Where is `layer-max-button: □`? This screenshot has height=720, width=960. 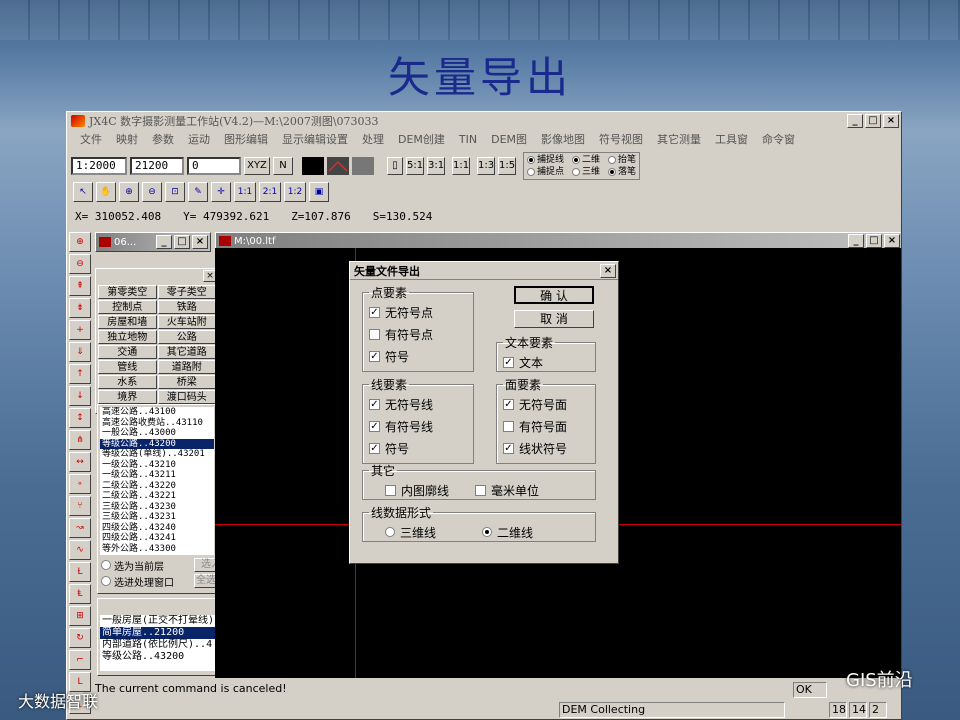 layer-max-button: □ is located at coordinates (182, 242).